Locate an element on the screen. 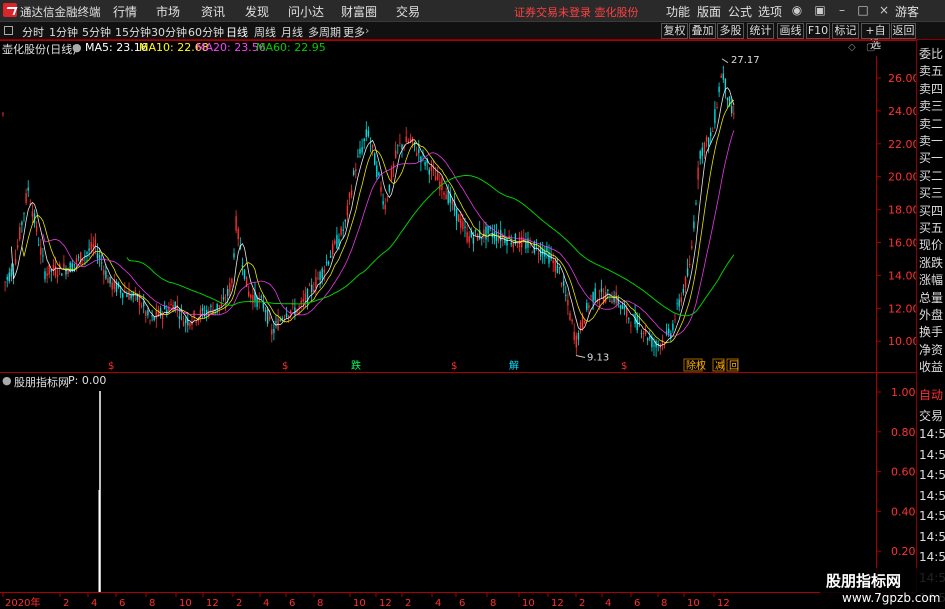 Image resolution: width=945 pixels, height=609 pixels. lower-tick-label: 0.80 is located at coordinates (903, 432).